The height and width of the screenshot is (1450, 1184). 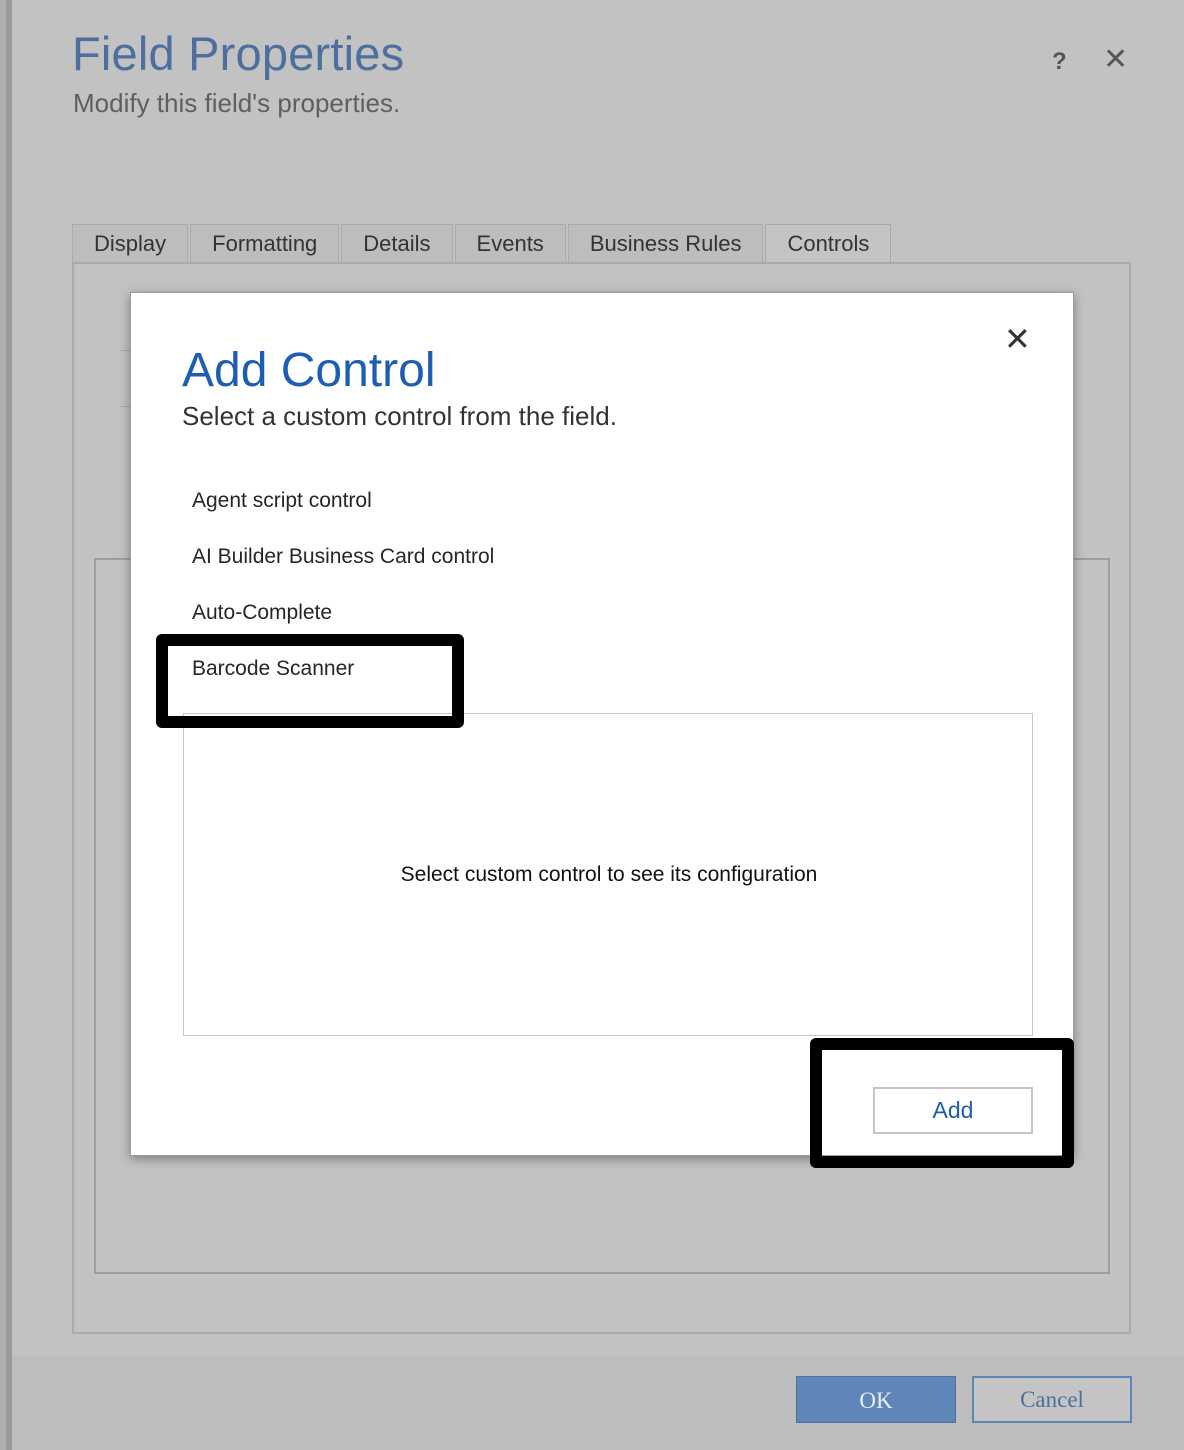 What do you see at coordinates (343, 625) in the screenshot?
I see `control-item-auto-complete: Auto-Complete` at bounding box center [343, 625].